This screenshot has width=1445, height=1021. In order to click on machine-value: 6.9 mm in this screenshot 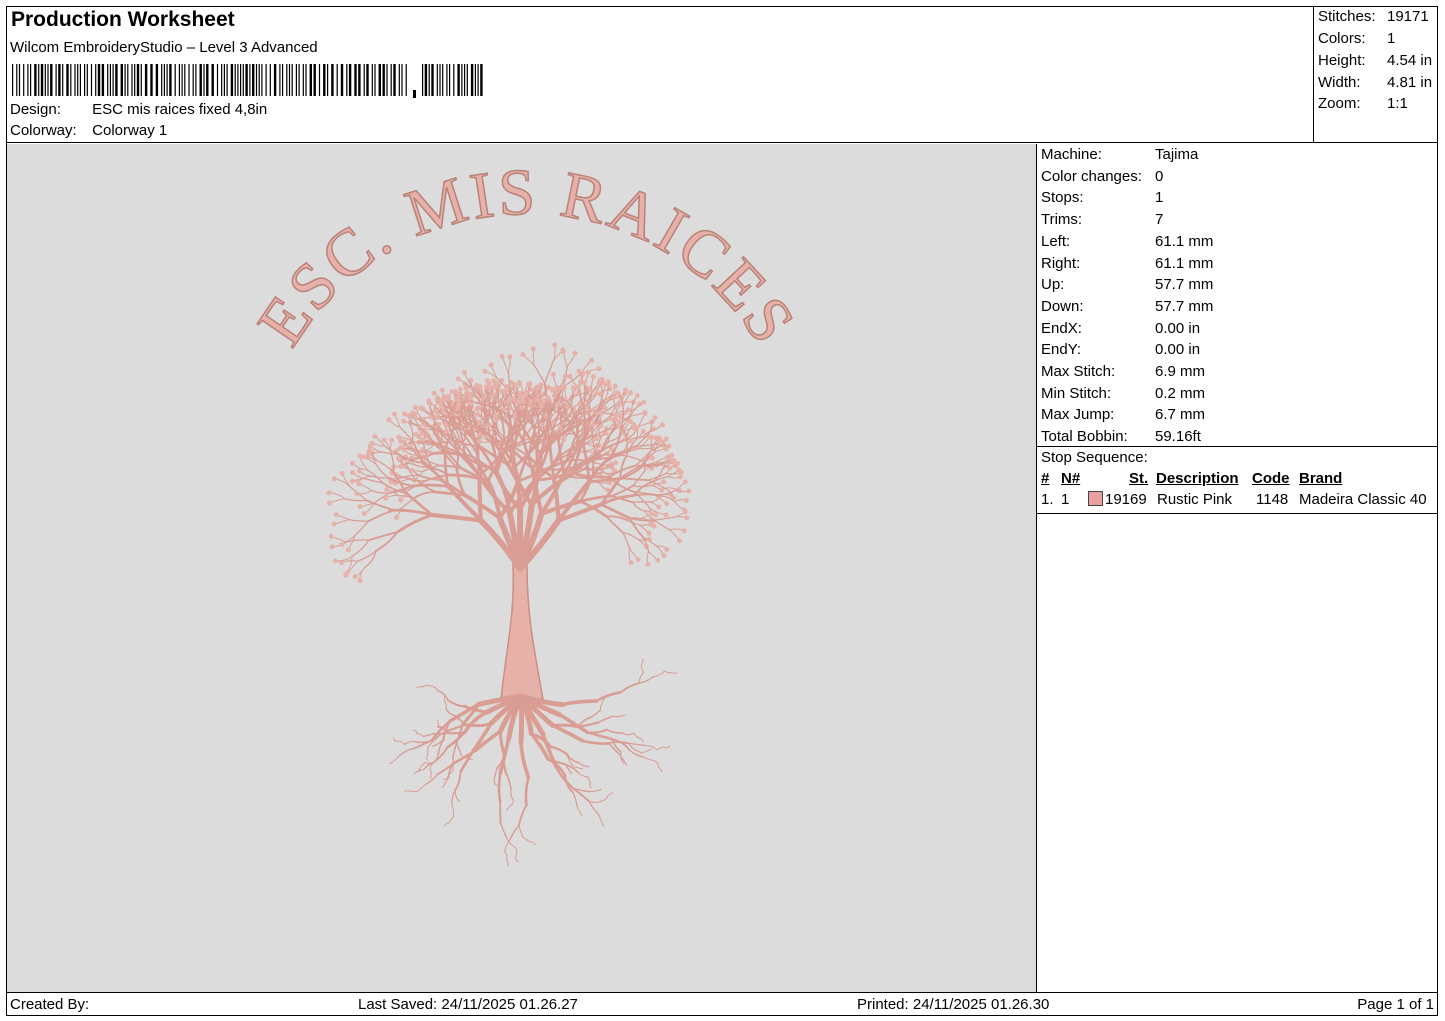, I will do `click(1180, 371)`.